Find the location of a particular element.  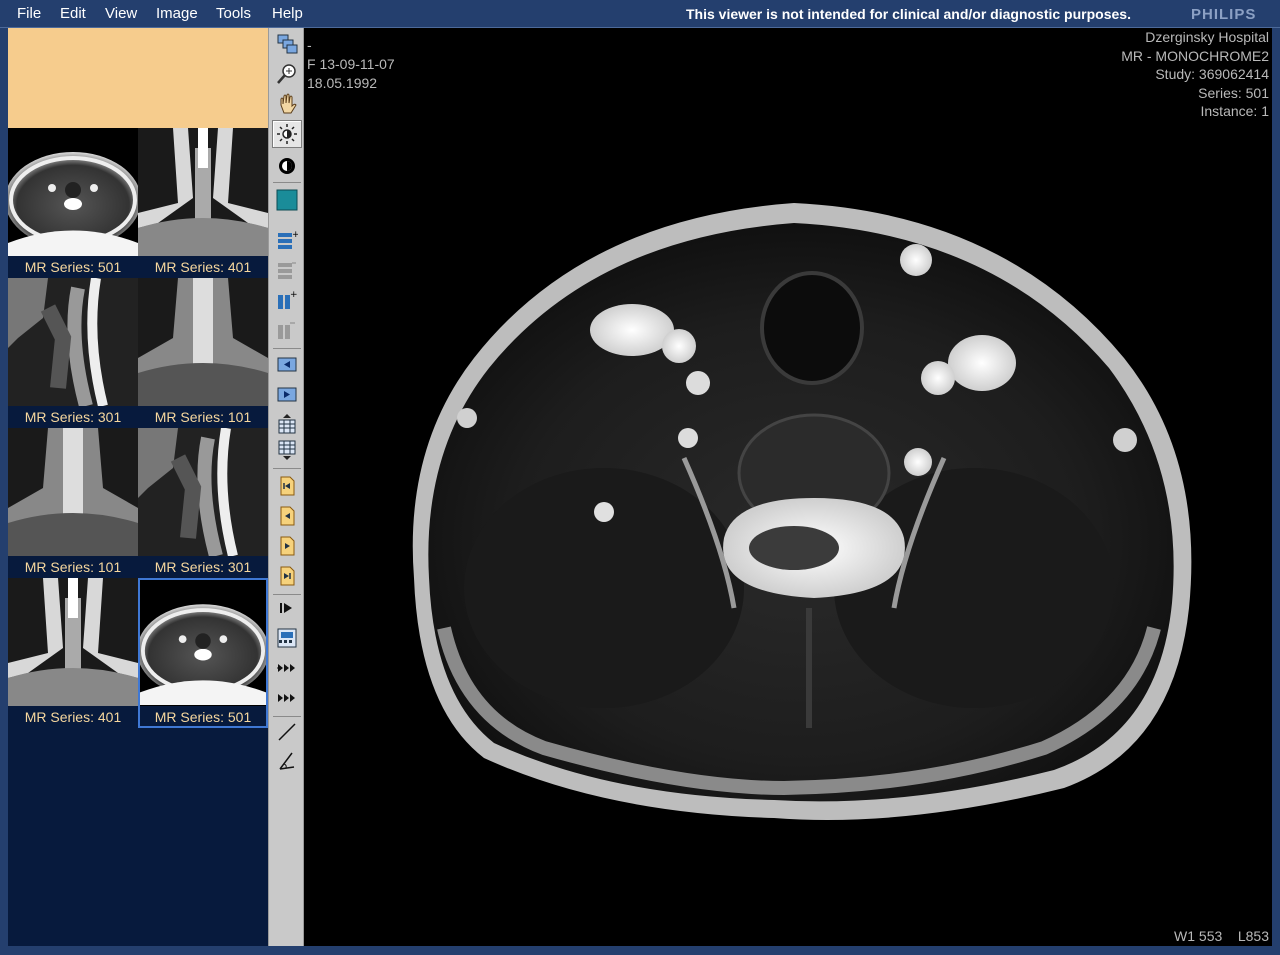

series-thumbnail: MR Series: 501 is located at coordinates (73, 203).